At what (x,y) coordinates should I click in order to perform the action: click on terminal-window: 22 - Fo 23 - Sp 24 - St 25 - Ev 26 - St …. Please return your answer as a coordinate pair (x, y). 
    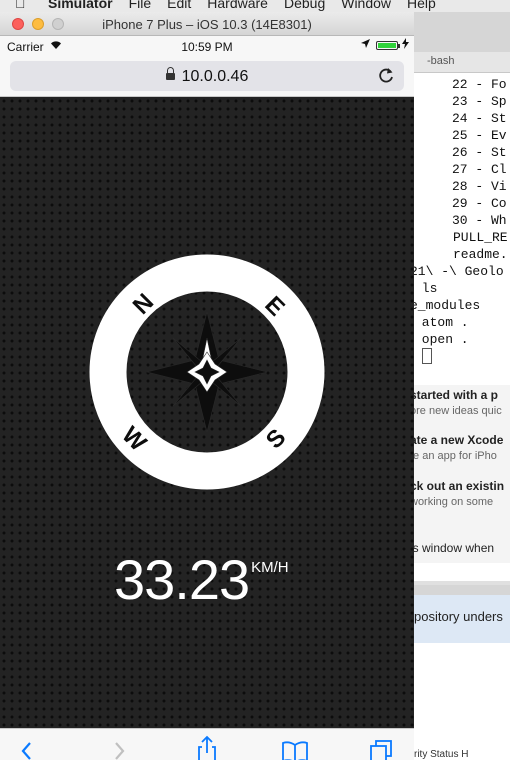
    Looking at the image, I should click on (462, 229).